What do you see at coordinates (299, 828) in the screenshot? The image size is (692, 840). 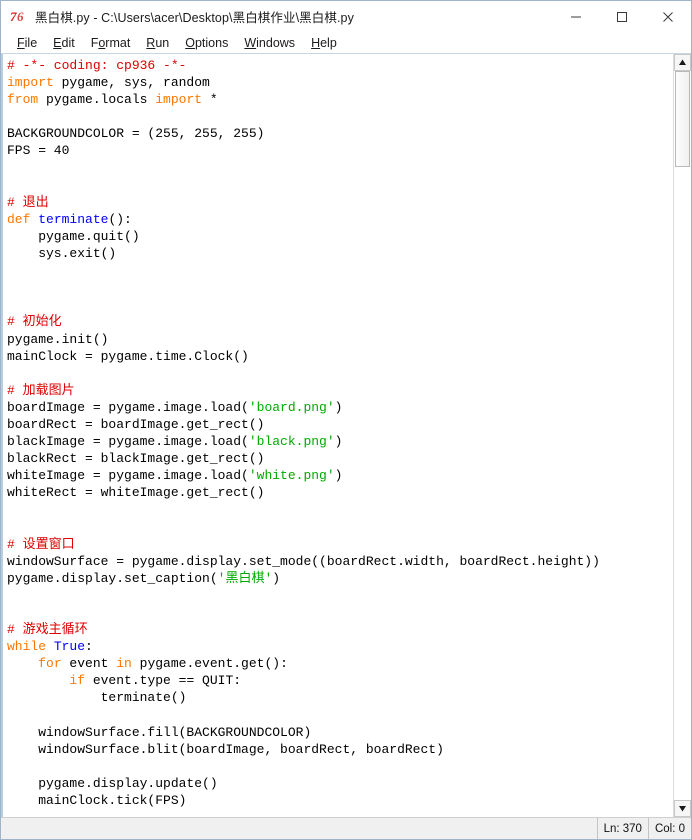 I see `status-spacer` at bounding box center [299, 828].